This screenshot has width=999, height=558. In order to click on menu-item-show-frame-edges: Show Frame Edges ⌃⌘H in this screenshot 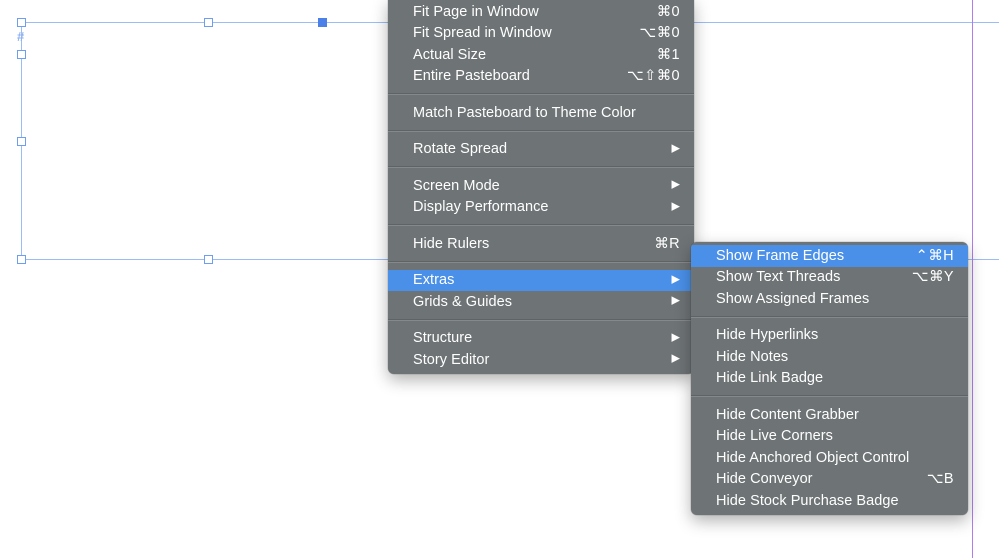, I will do `click(829, 256)`.